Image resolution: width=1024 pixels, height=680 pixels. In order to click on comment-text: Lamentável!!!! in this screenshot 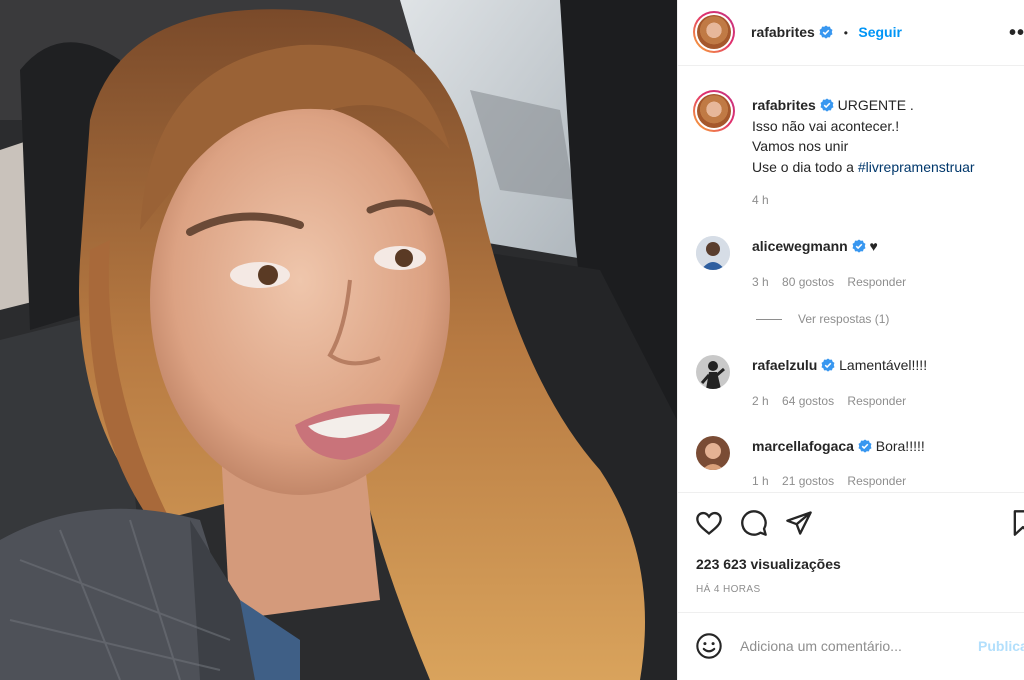, I will do `click(883, 365)`.